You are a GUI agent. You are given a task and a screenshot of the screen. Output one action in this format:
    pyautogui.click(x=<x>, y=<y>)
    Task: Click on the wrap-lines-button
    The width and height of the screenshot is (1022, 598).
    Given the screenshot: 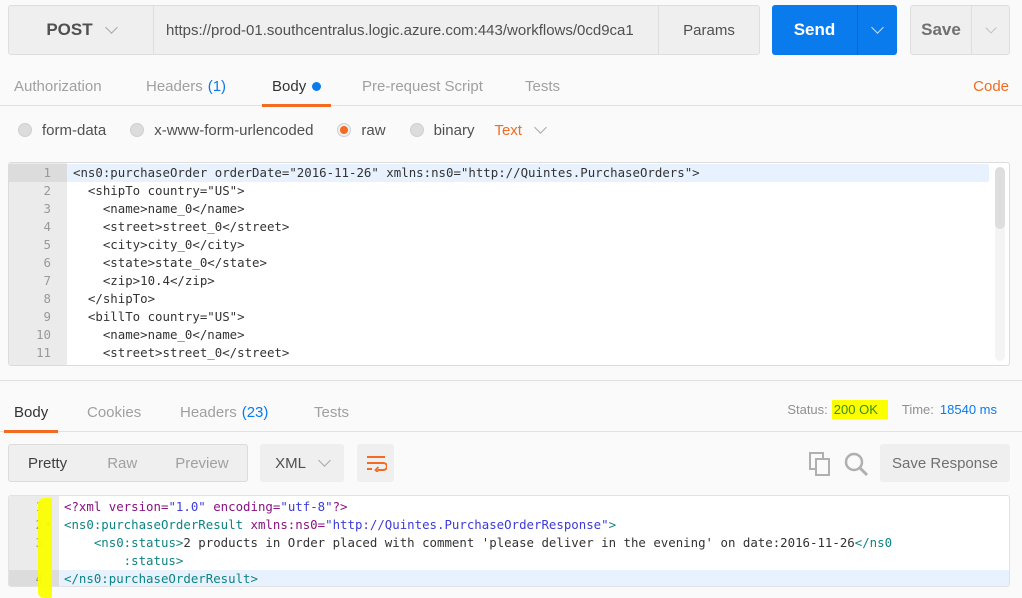 What is the action you would take?
    pyautogui.click(x=375, y=463)
    